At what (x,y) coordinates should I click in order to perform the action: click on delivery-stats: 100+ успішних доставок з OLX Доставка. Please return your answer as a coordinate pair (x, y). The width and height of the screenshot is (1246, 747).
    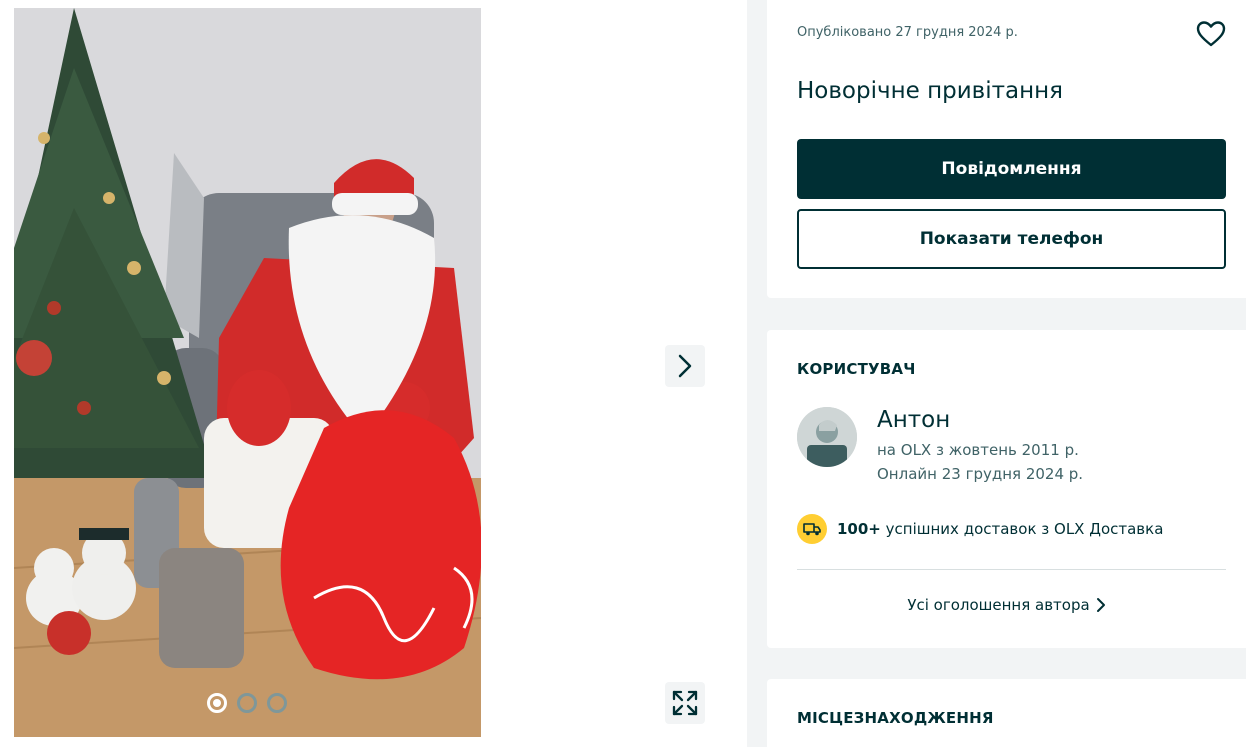
    Looking at the image, I should click on (980, 529).